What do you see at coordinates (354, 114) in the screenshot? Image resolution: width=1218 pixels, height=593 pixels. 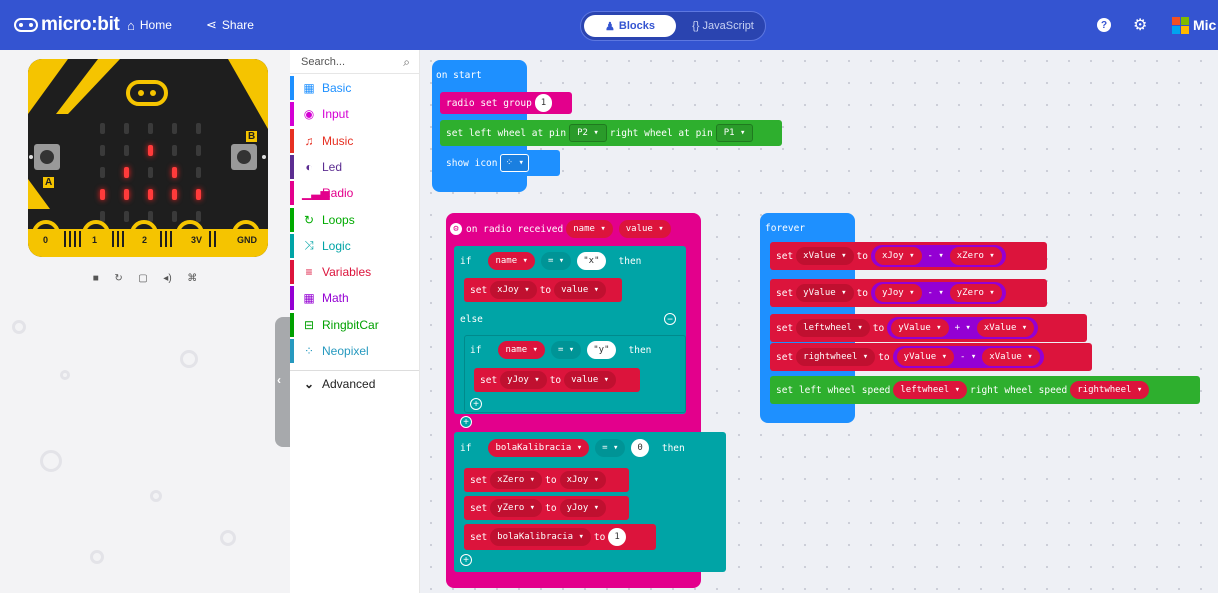 I see `toolbox-category-input: ◉ Input` at bounding box center [354, 114].